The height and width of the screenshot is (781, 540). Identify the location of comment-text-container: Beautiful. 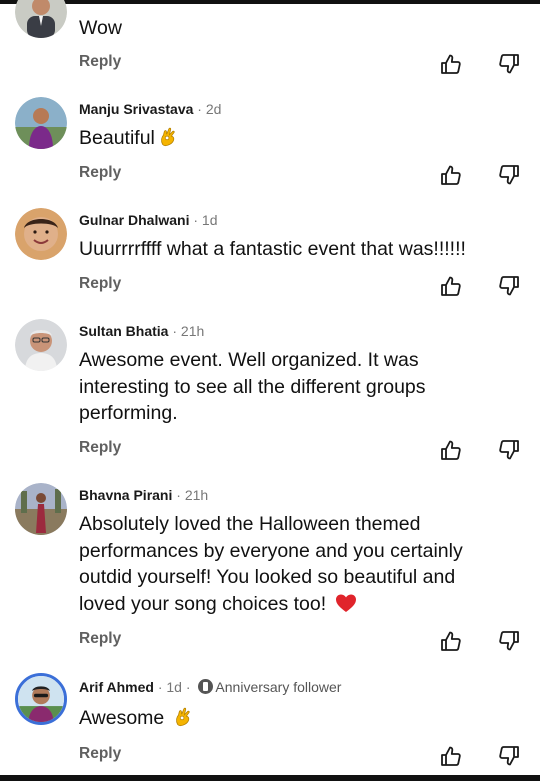
(299, 138).